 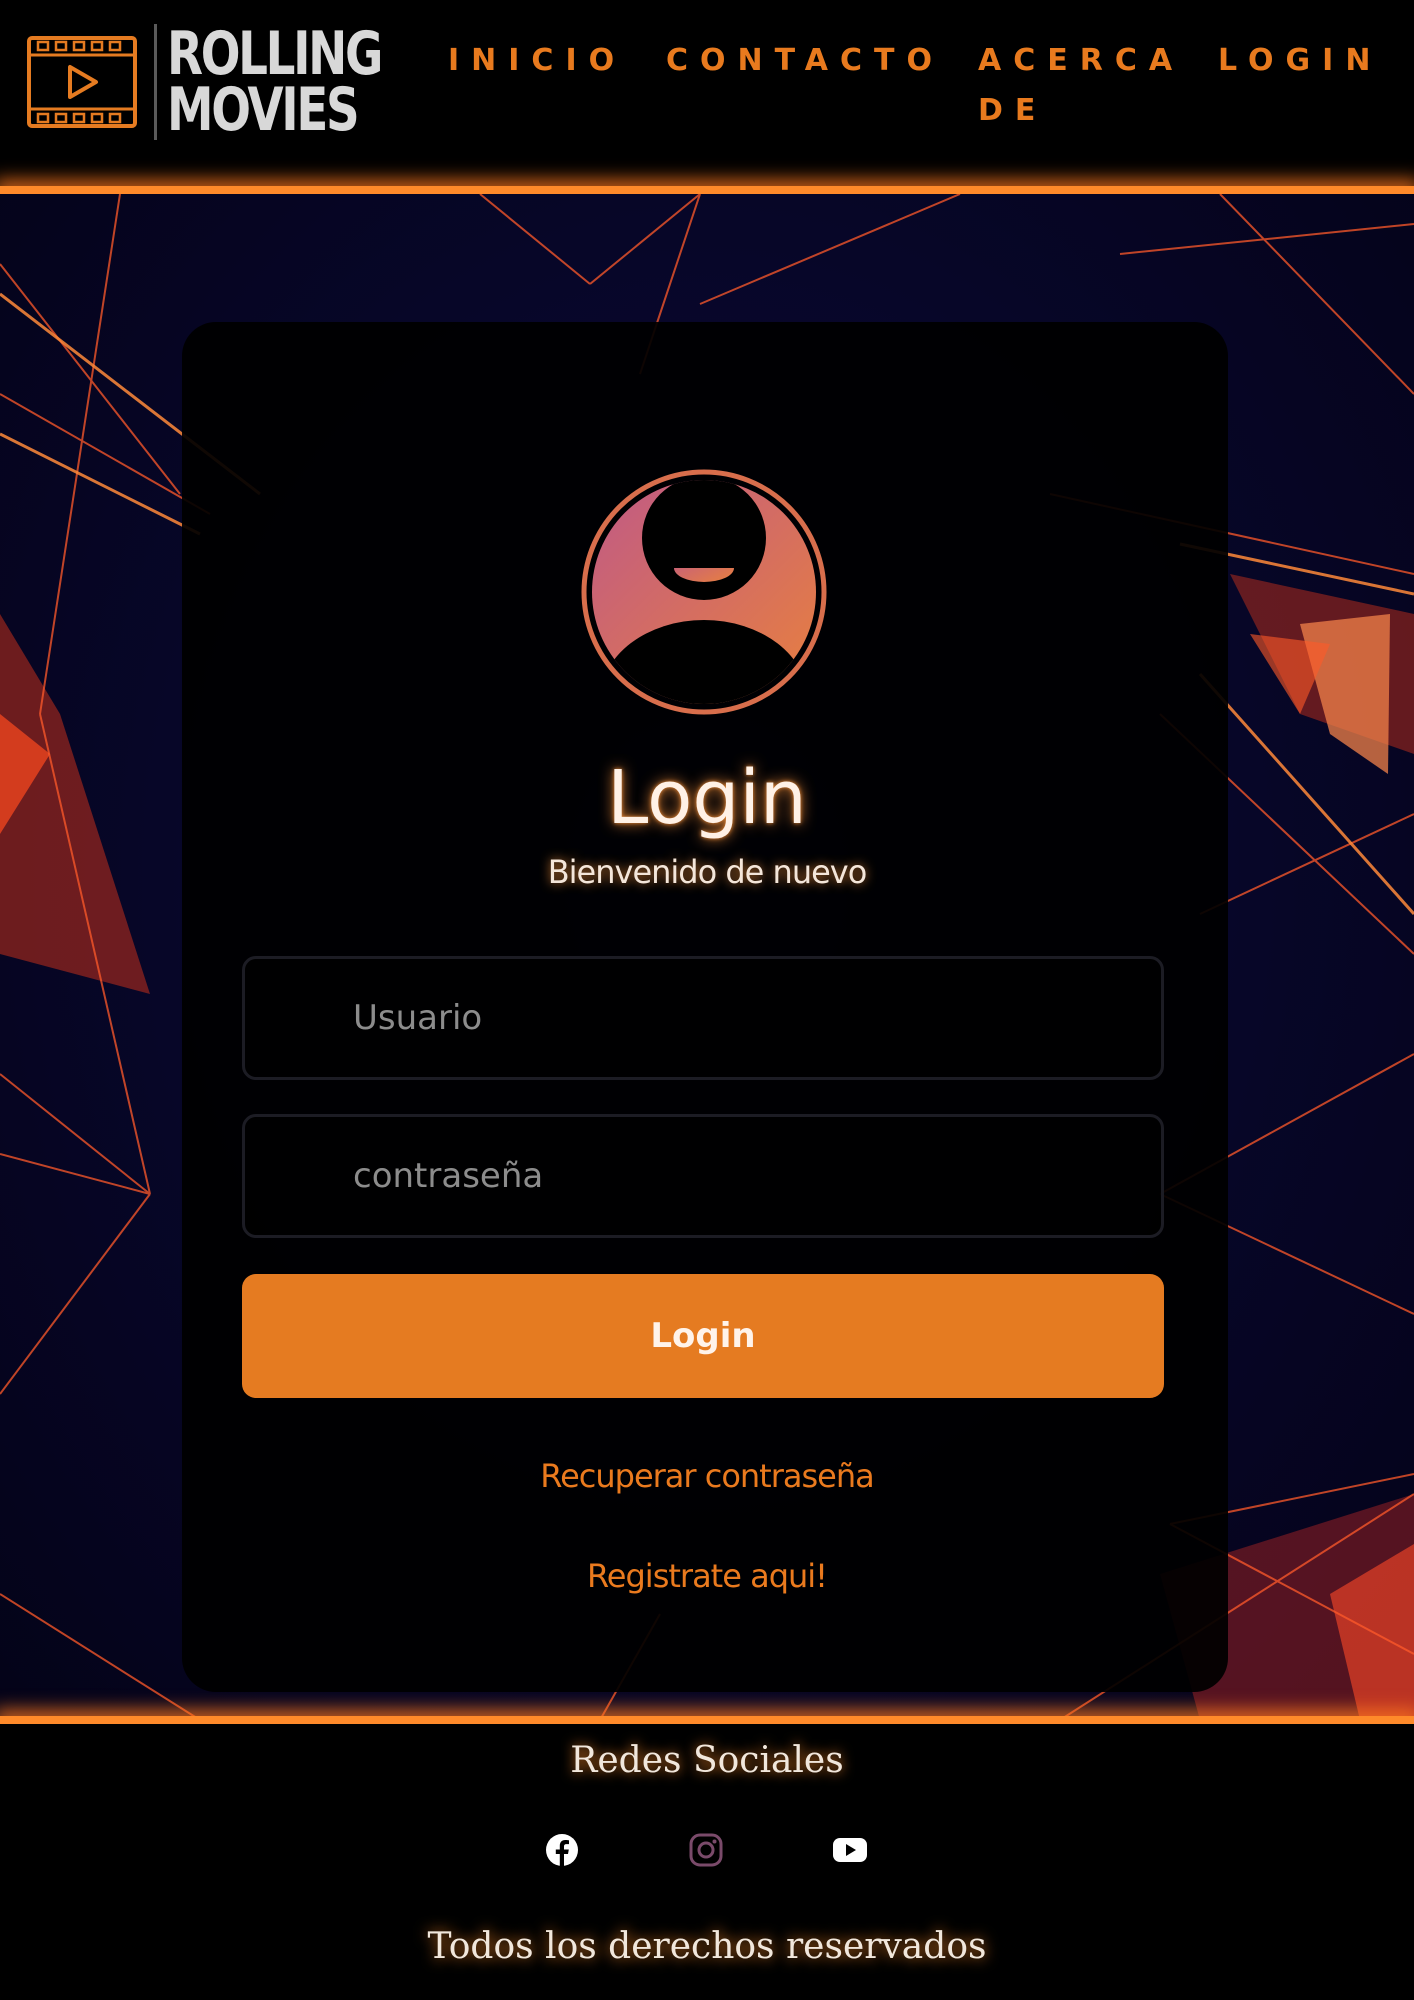 I want to click on recover-password-link: Recuperar contraseña, so click(x=707, y=1476).